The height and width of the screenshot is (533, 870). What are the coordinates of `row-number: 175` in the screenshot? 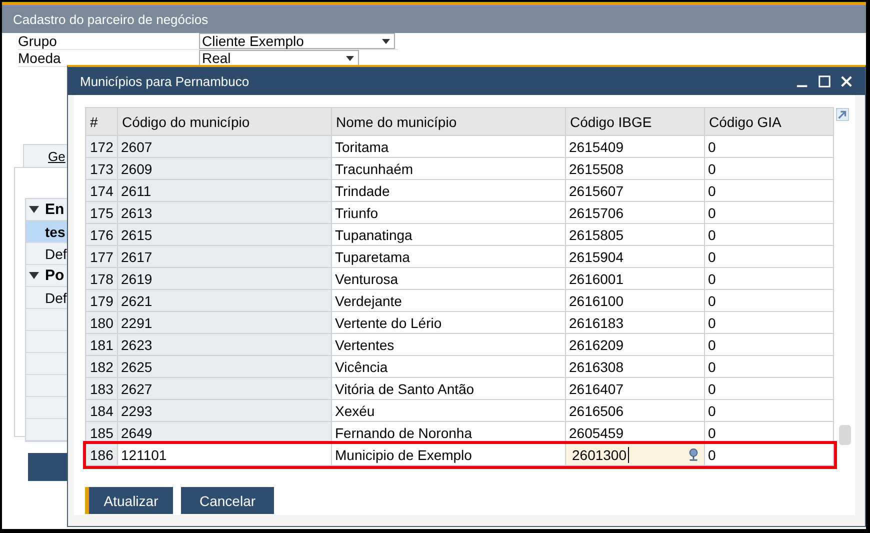 It's located at (102, 213).